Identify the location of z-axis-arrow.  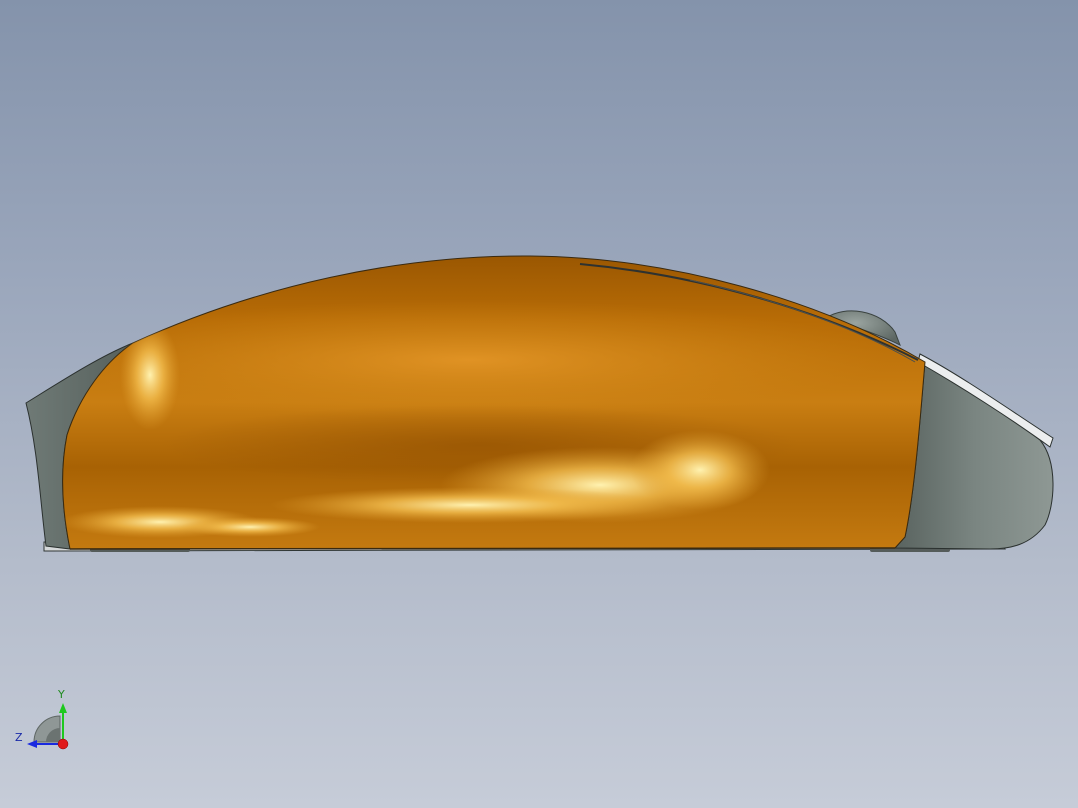
(32, 744).